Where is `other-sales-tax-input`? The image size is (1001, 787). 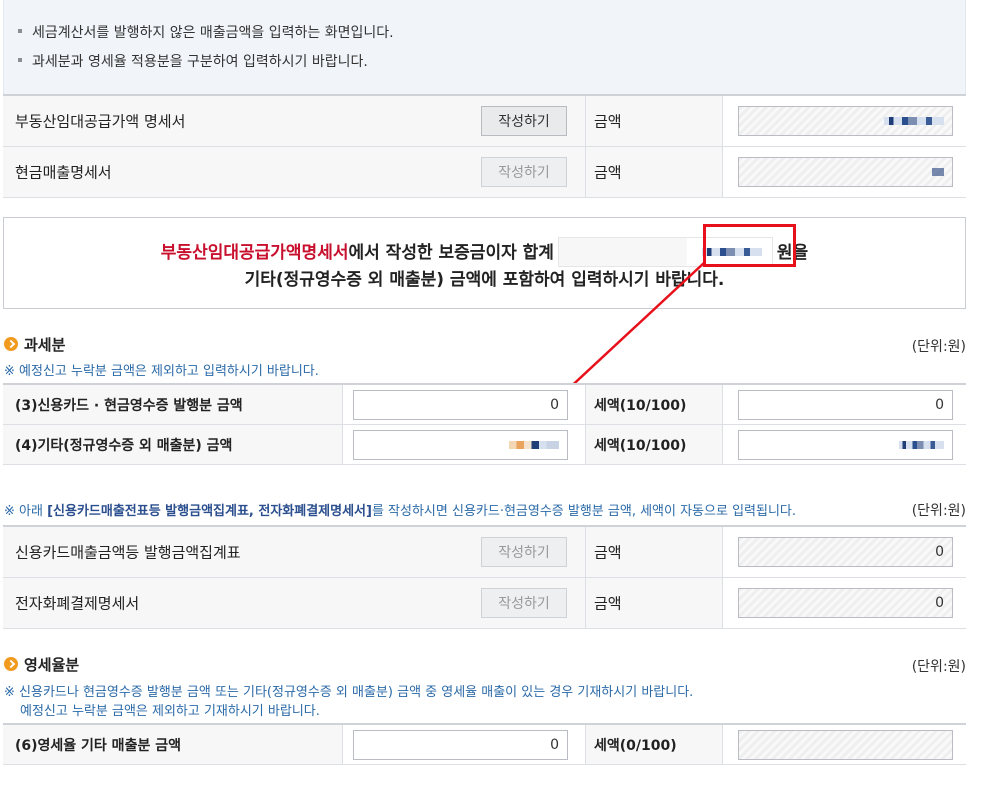
other-sales-tax-input is located at coordinates (845, 444).